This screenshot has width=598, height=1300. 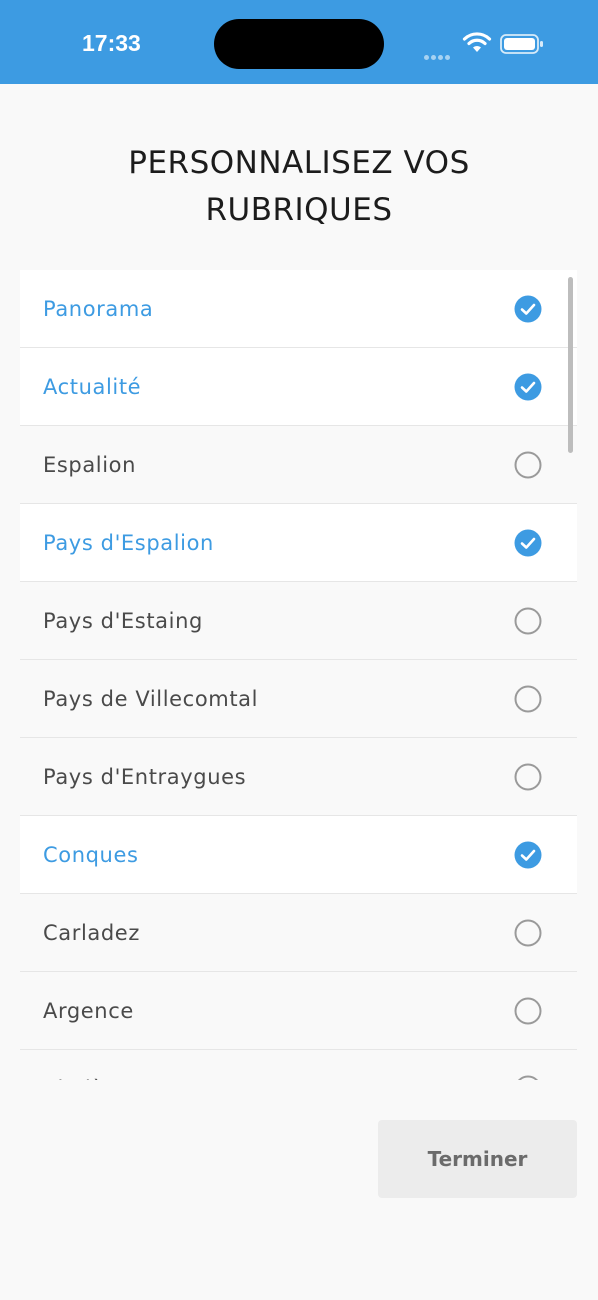 What do you see at coordinates (298, 777) in the screenshot?
I see `list-item: Pays d'Entraygues` at bounding box center [298, 777].